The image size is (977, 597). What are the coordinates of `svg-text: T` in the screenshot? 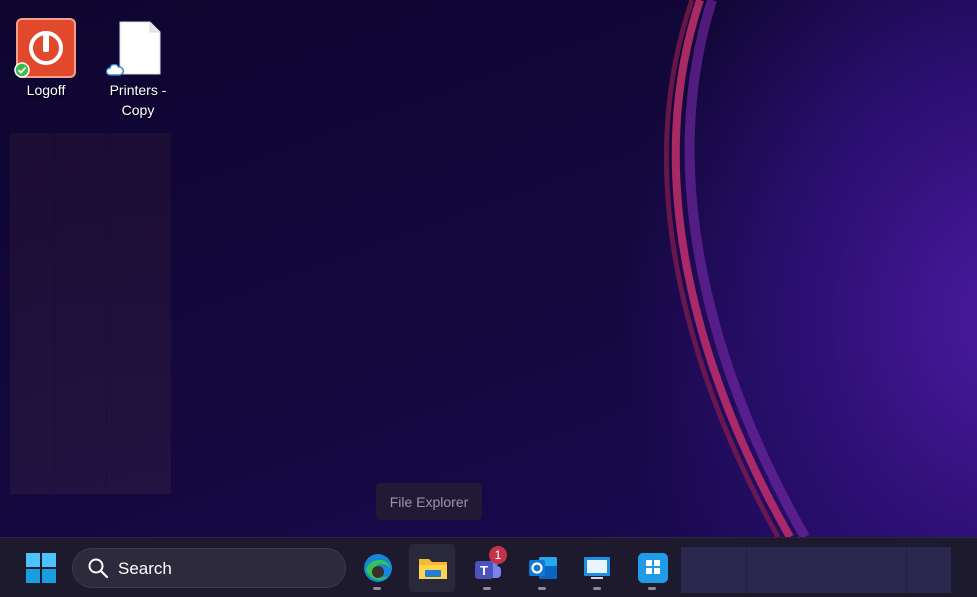 It's located at (484, 570).